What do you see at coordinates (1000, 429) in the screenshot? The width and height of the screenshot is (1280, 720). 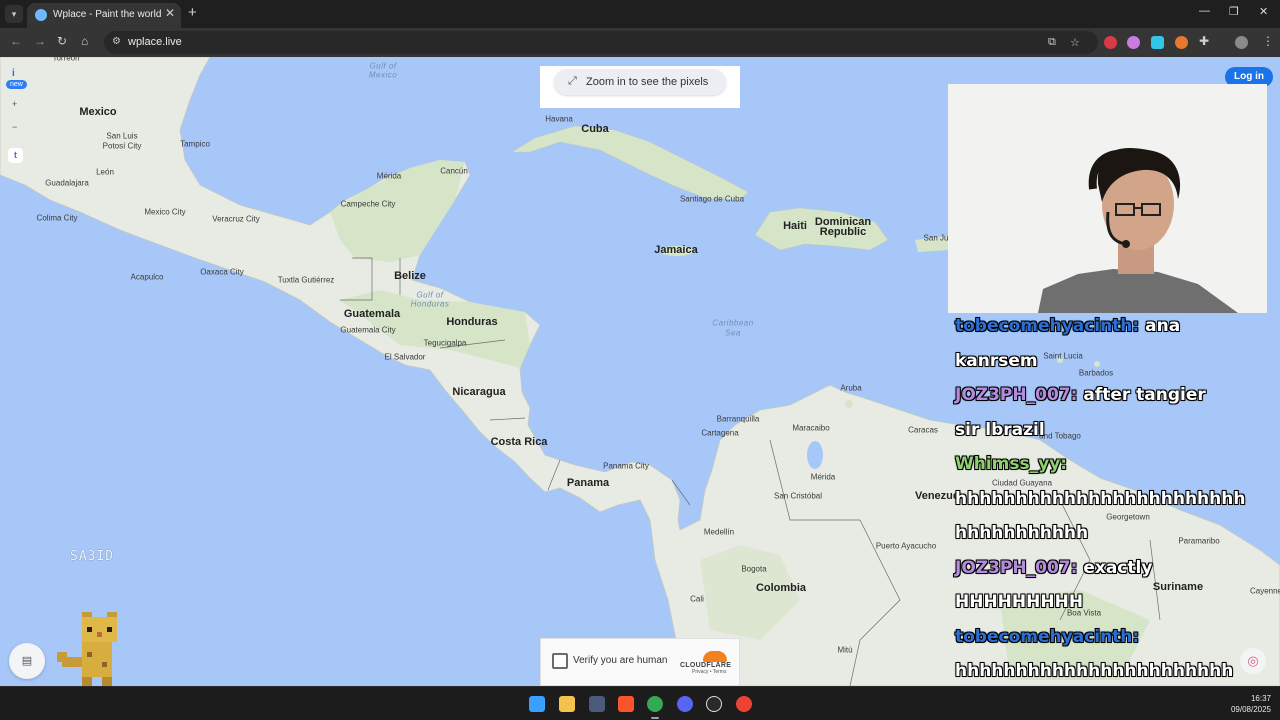 I see `chat-message-text: sir lbrazil` at bounding box center [1000, 429].